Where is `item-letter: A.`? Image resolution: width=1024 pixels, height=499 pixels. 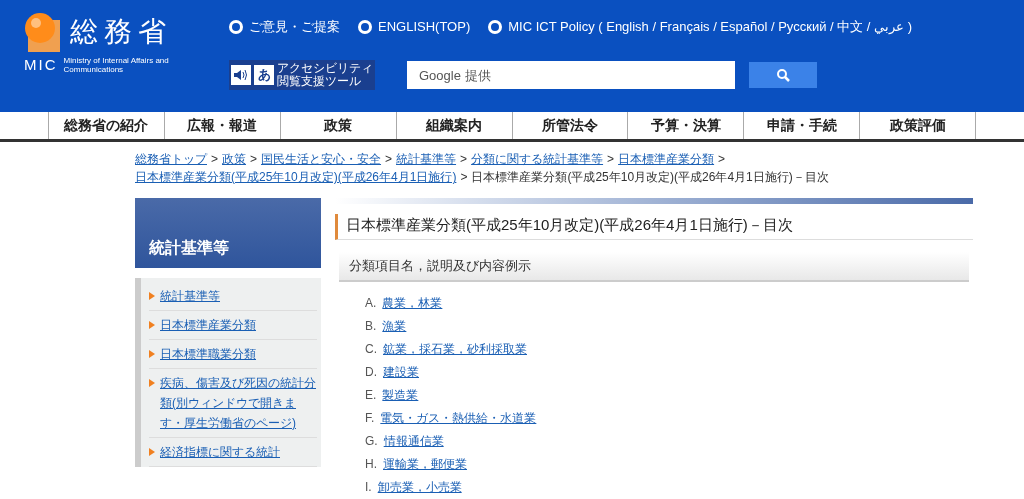
item-letter: A. is located at coordinates (371, 303).